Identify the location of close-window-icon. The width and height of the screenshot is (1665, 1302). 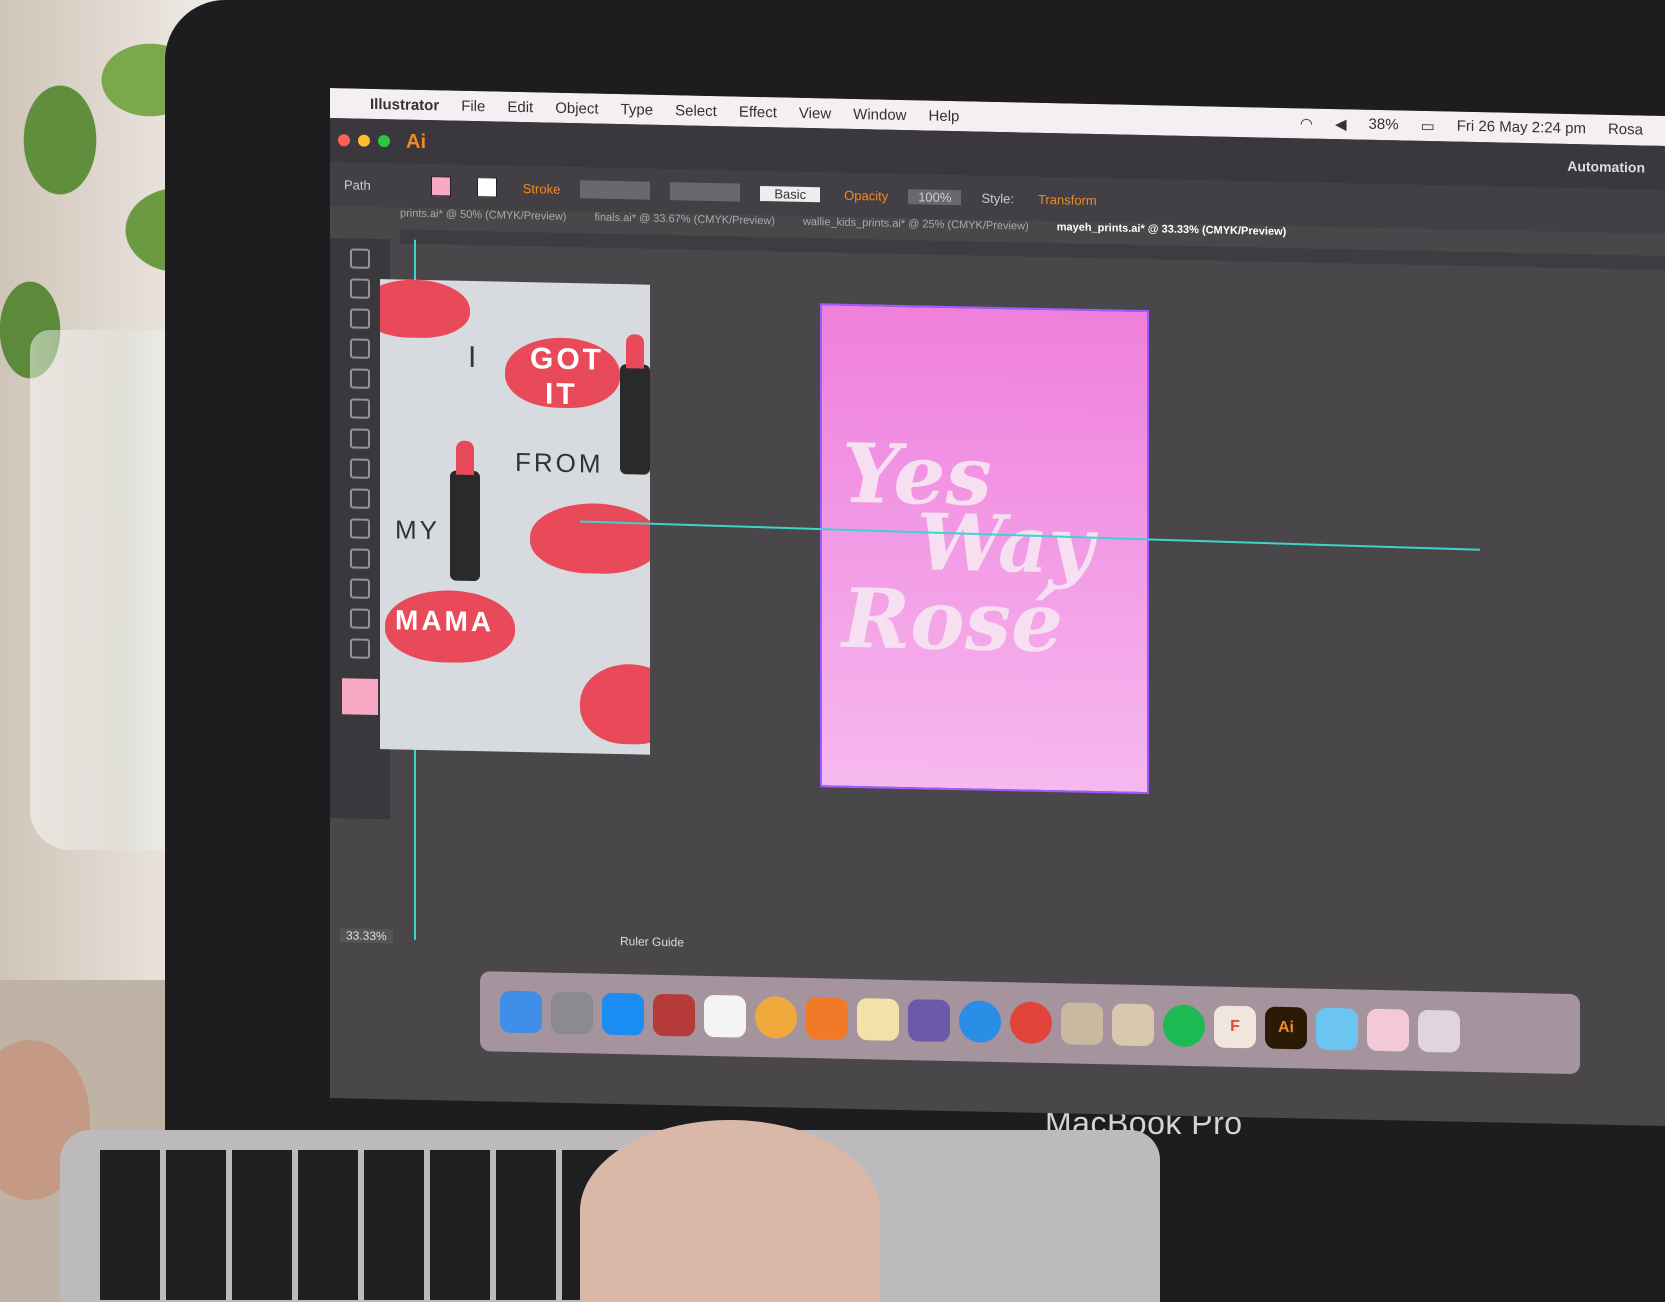
(344, 140).